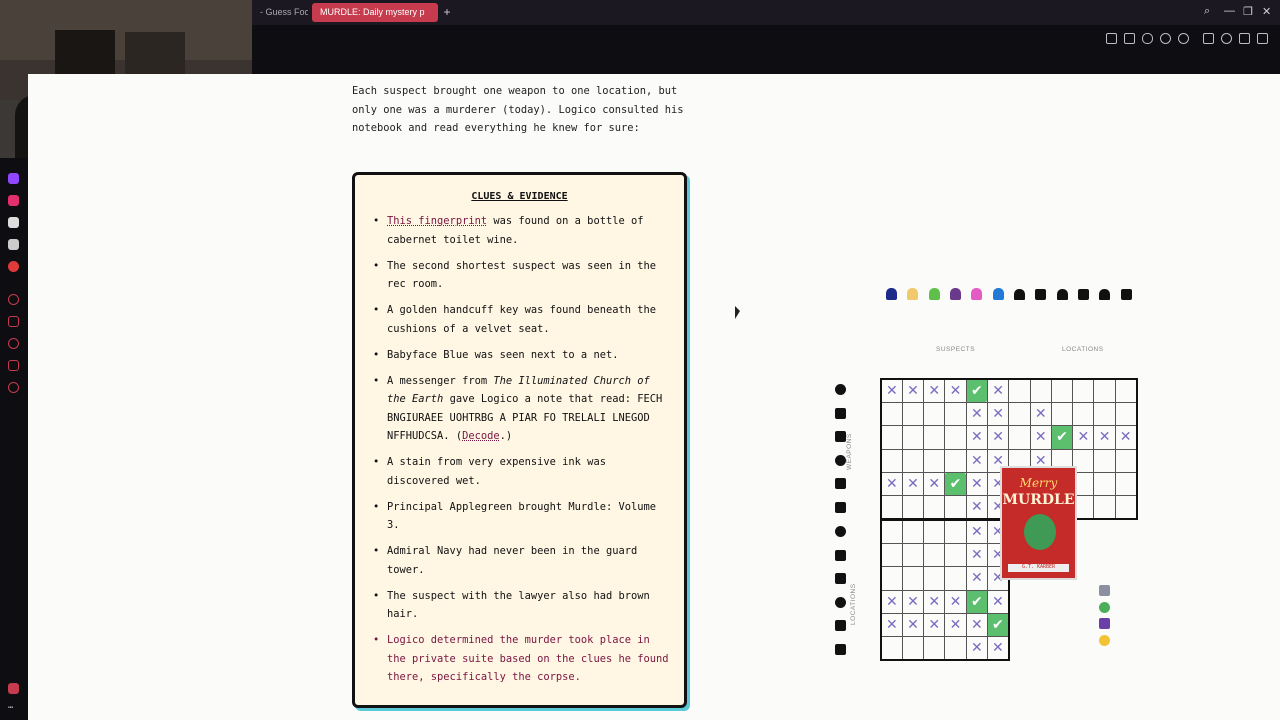  Describe the element at coordinates (1104, 623) in the screenshot. I see `save-icon` at that location.